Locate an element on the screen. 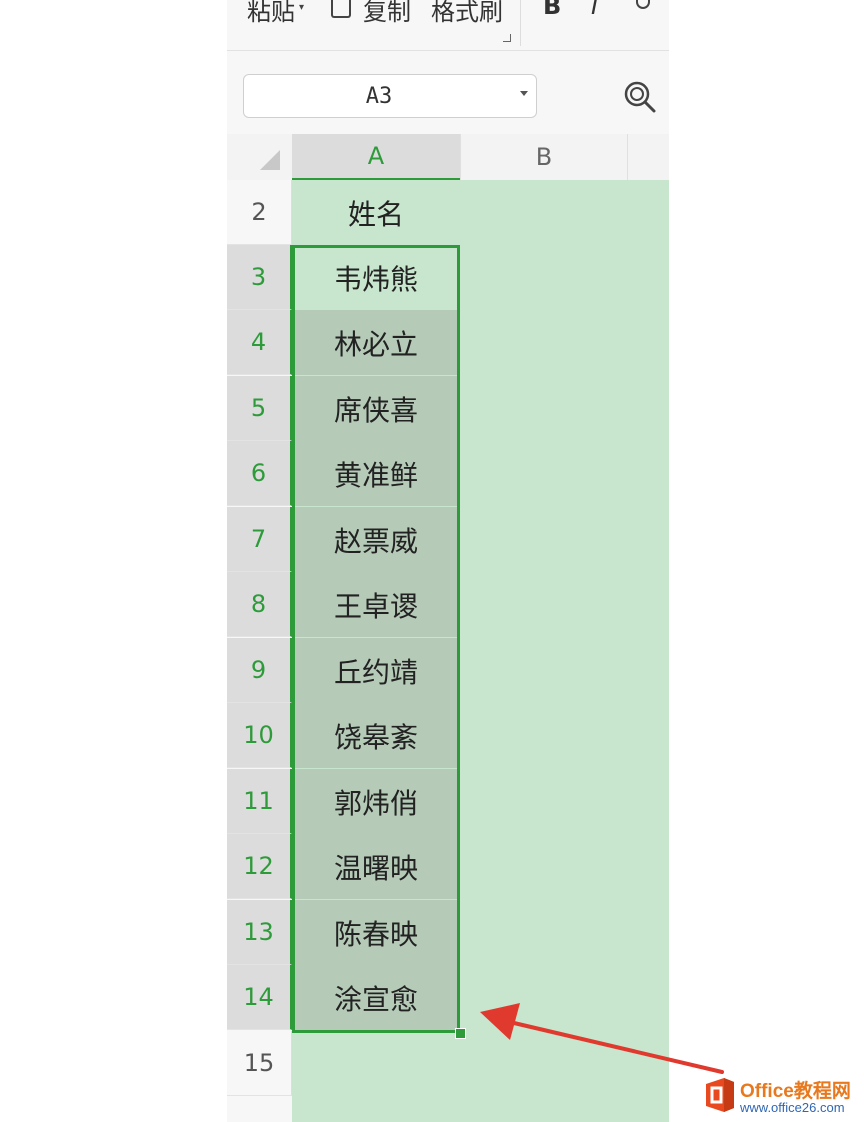 This screenshot has height=1122, width=864. row-header-9: 9 is located at coordinates (259, 670).